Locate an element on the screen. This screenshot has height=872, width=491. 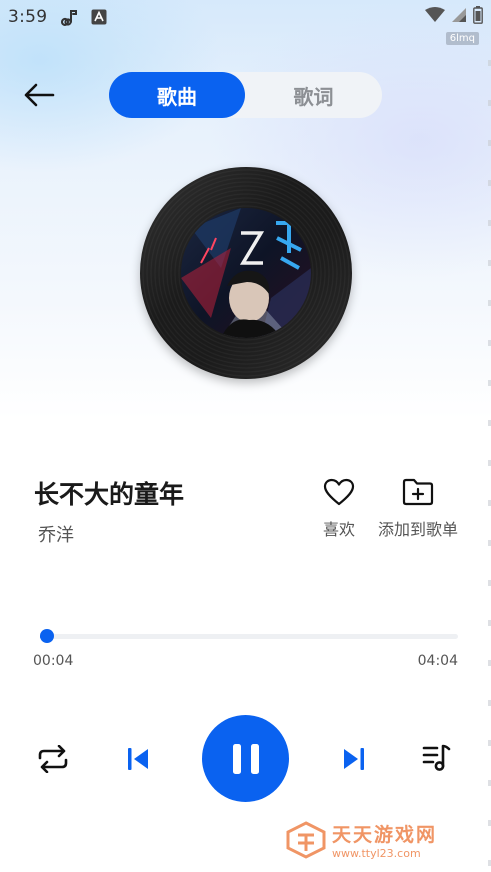
song-title: 长不大的童年 is located at coordinates (109, 494).